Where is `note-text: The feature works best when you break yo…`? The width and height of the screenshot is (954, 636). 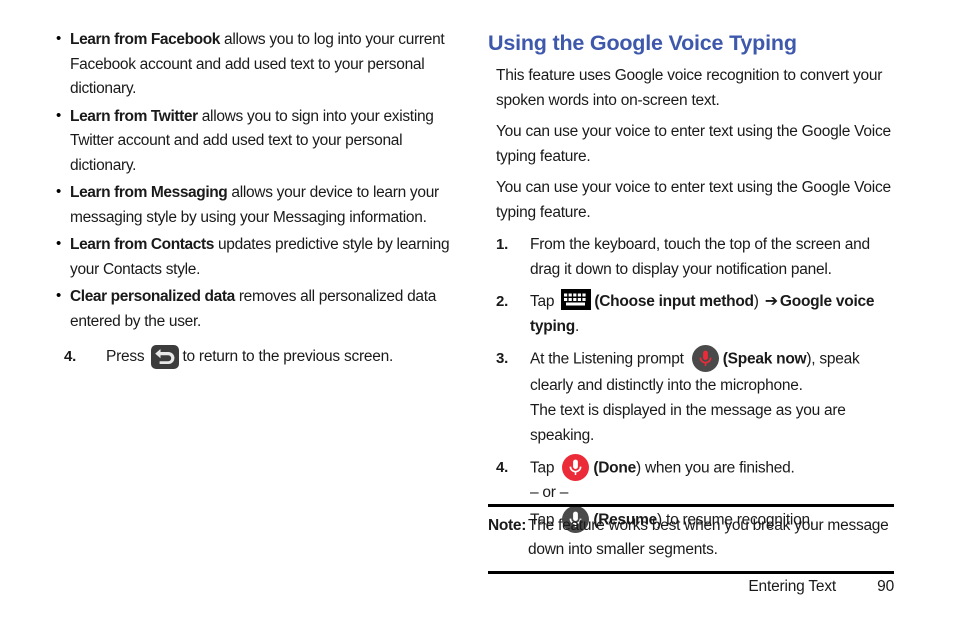
note-text: The feature works best when you break yo… is located at coordinates (708, 537).